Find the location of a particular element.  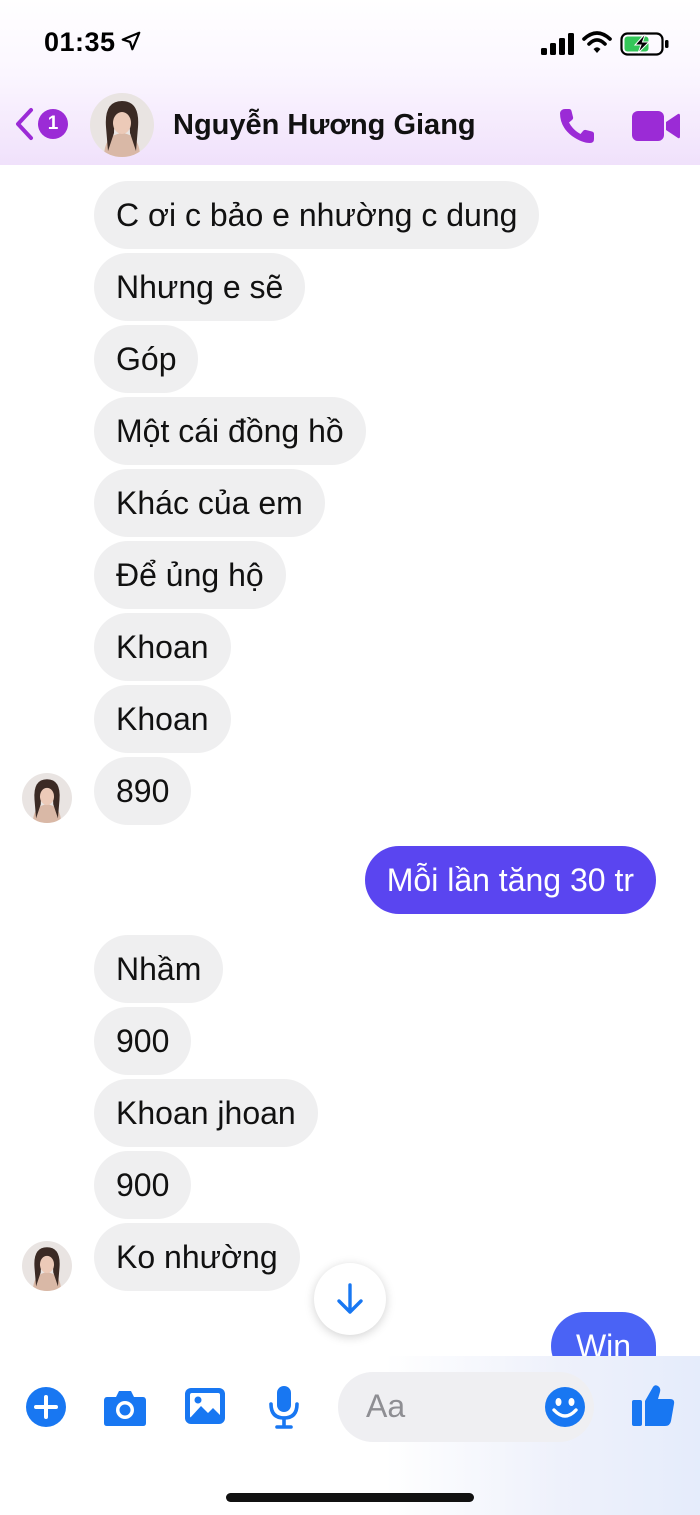

back-button: 1 is located at coordinates (44, 124).